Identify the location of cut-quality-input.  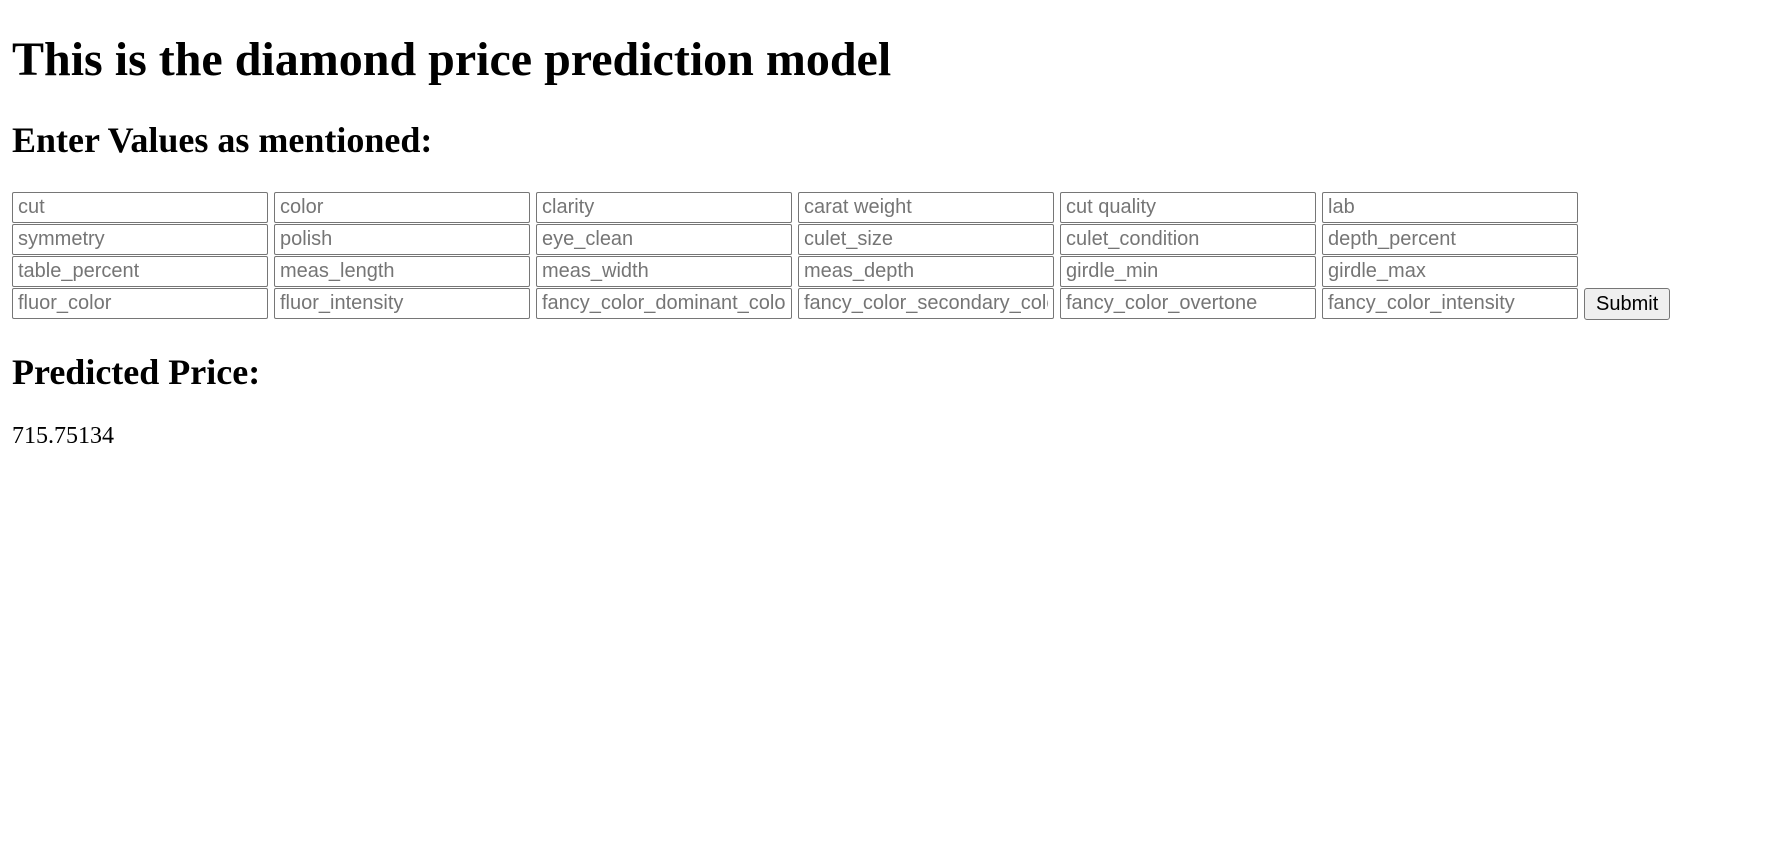
(1188, 207).